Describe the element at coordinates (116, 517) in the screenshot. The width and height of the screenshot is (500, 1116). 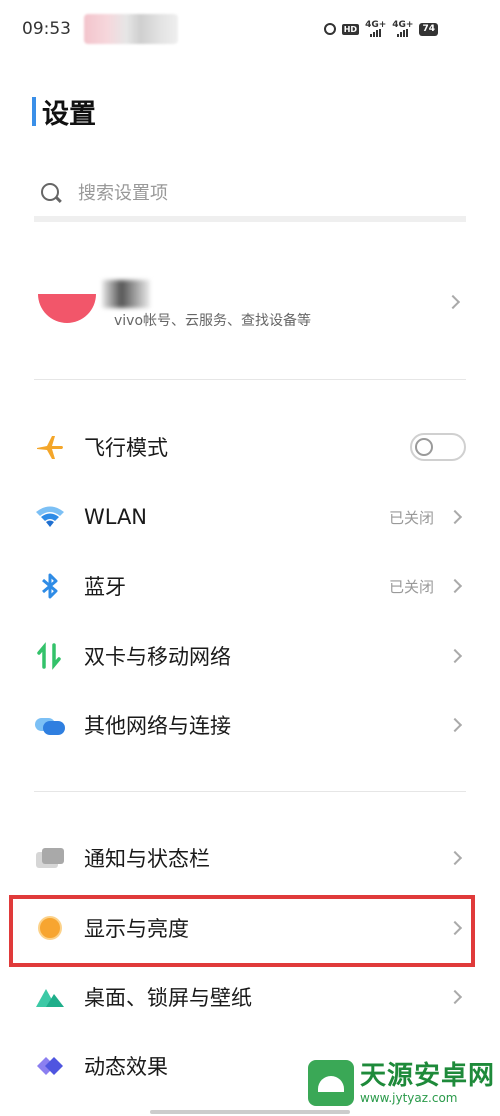
I see `setting-label: WLAN` at that location.